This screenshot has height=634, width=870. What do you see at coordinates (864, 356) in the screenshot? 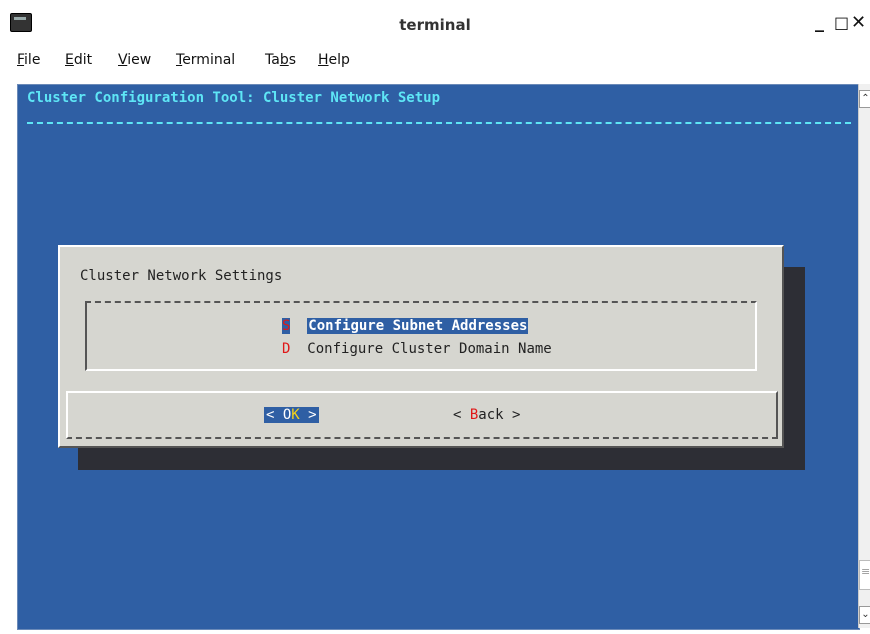
I see `terminal-scrollbar: ⌃ ⌄` at bounding box center [864, 356].